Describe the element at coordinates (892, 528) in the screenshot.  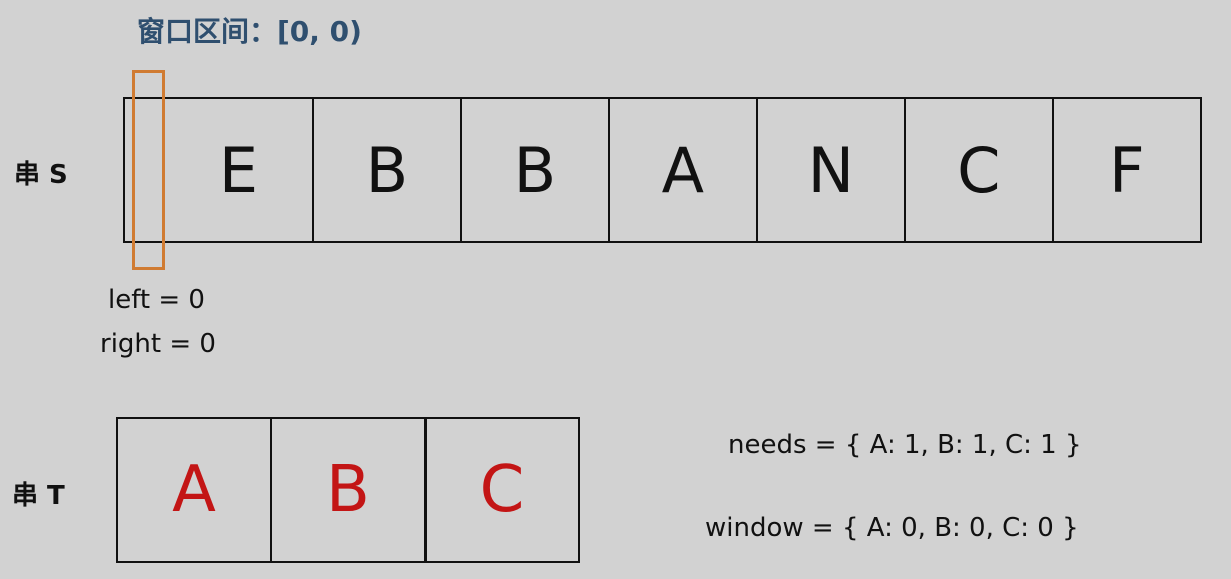
I see `window-map-text: window = { A: 0, B: 0, C: 0 }` at that location.